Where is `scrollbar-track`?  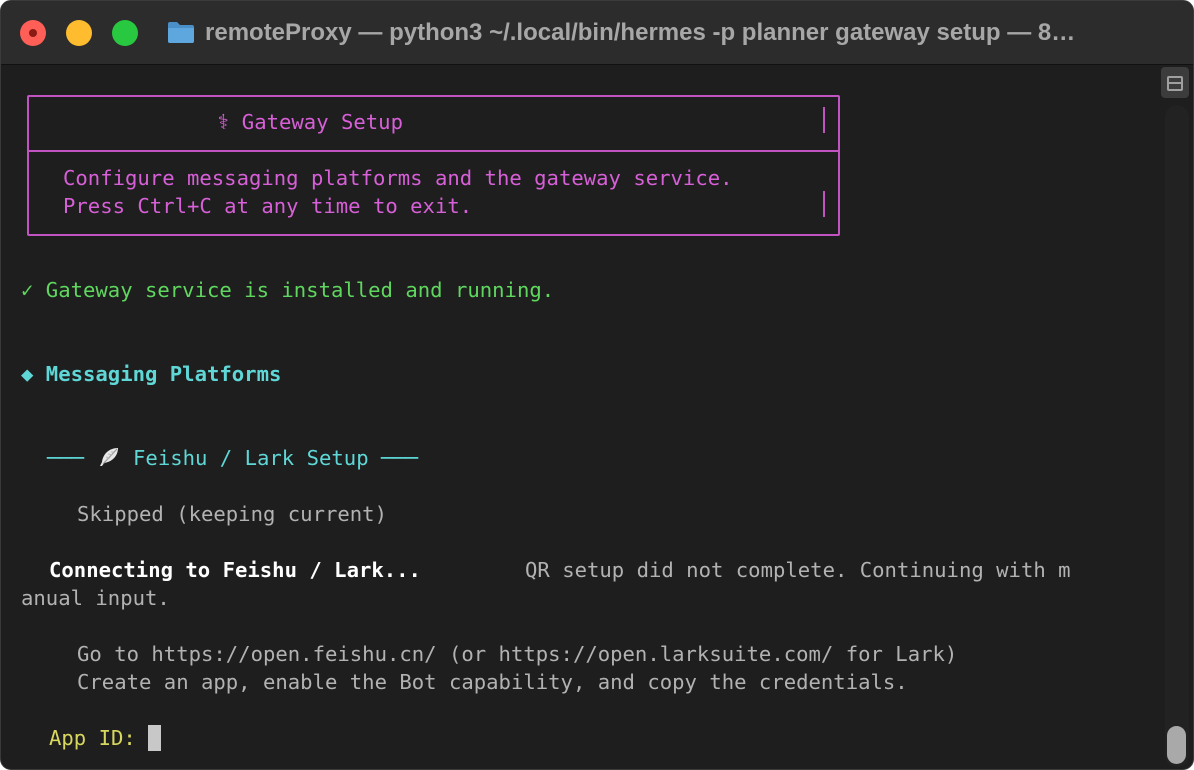
scrollbar-track is located at coordinates (1177, 436).